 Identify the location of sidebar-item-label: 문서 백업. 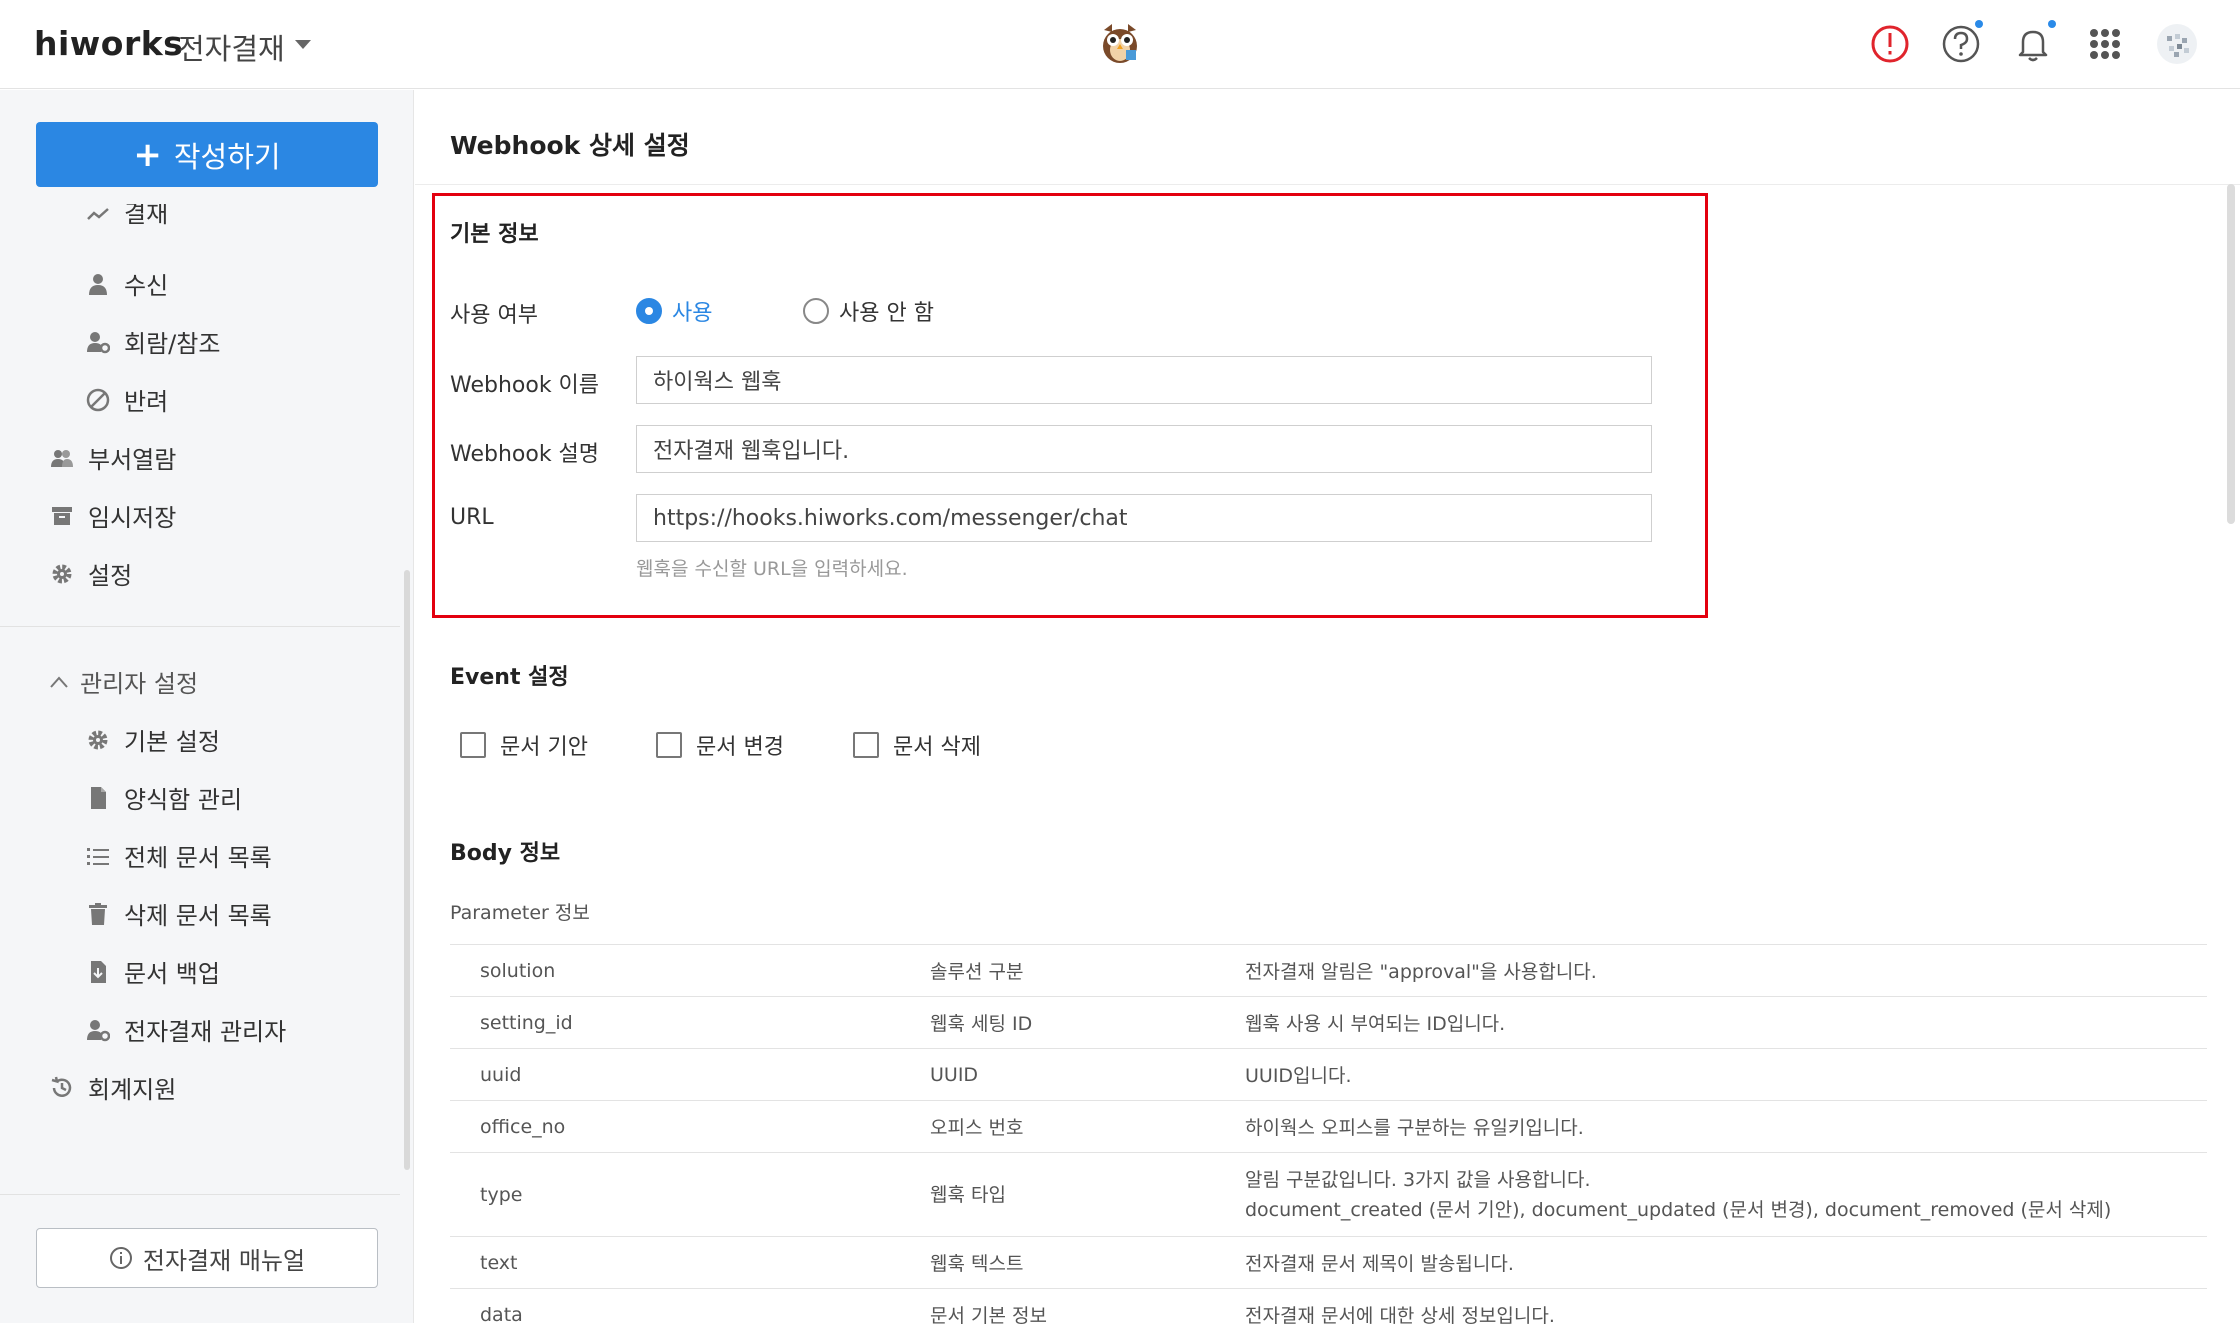
(172, 974).